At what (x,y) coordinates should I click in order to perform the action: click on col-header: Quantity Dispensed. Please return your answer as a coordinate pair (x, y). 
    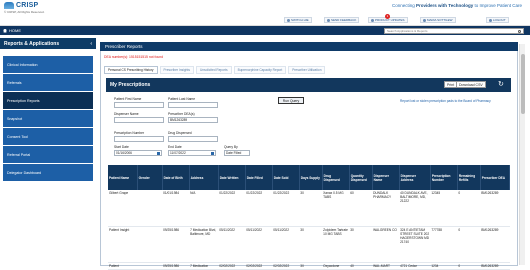
    Looking at the image, I should click on (361, 177).